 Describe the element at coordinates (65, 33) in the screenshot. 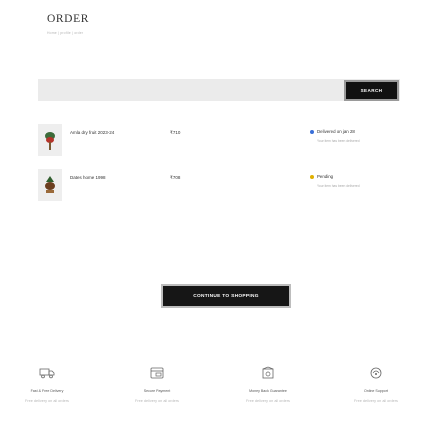

I see `breadcrumb: Home | profile | order` at that location.